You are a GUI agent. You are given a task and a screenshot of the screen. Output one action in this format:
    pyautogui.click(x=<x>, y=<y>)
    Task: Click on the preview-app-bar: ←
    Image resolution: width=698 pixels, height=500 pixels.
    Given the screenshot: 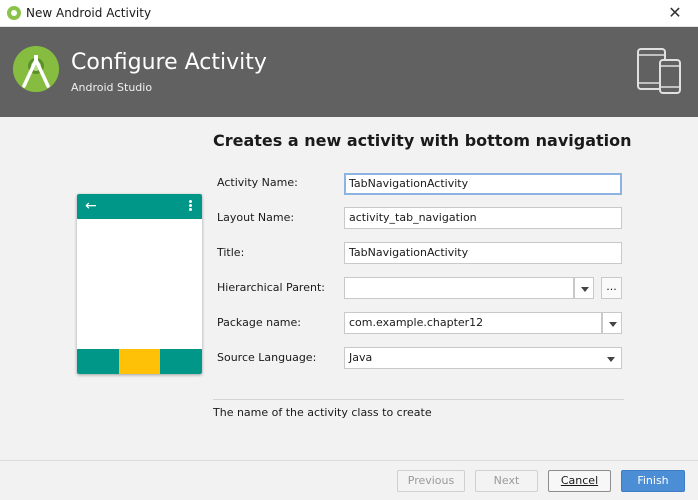 What is the action you would take?
    pyautogui.click(x=139, y=206)
    